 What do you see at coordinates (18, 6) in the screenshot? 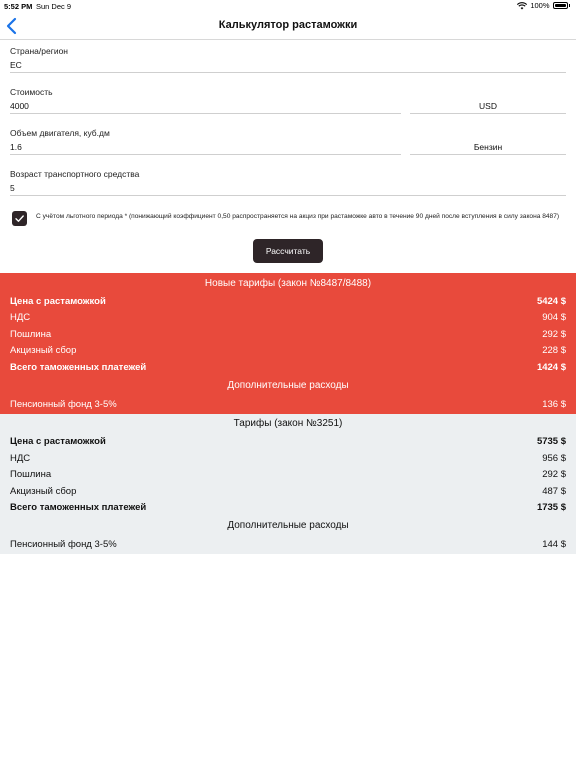
I see `status-time: 5:52 PM` at bounding box center [18, 6].